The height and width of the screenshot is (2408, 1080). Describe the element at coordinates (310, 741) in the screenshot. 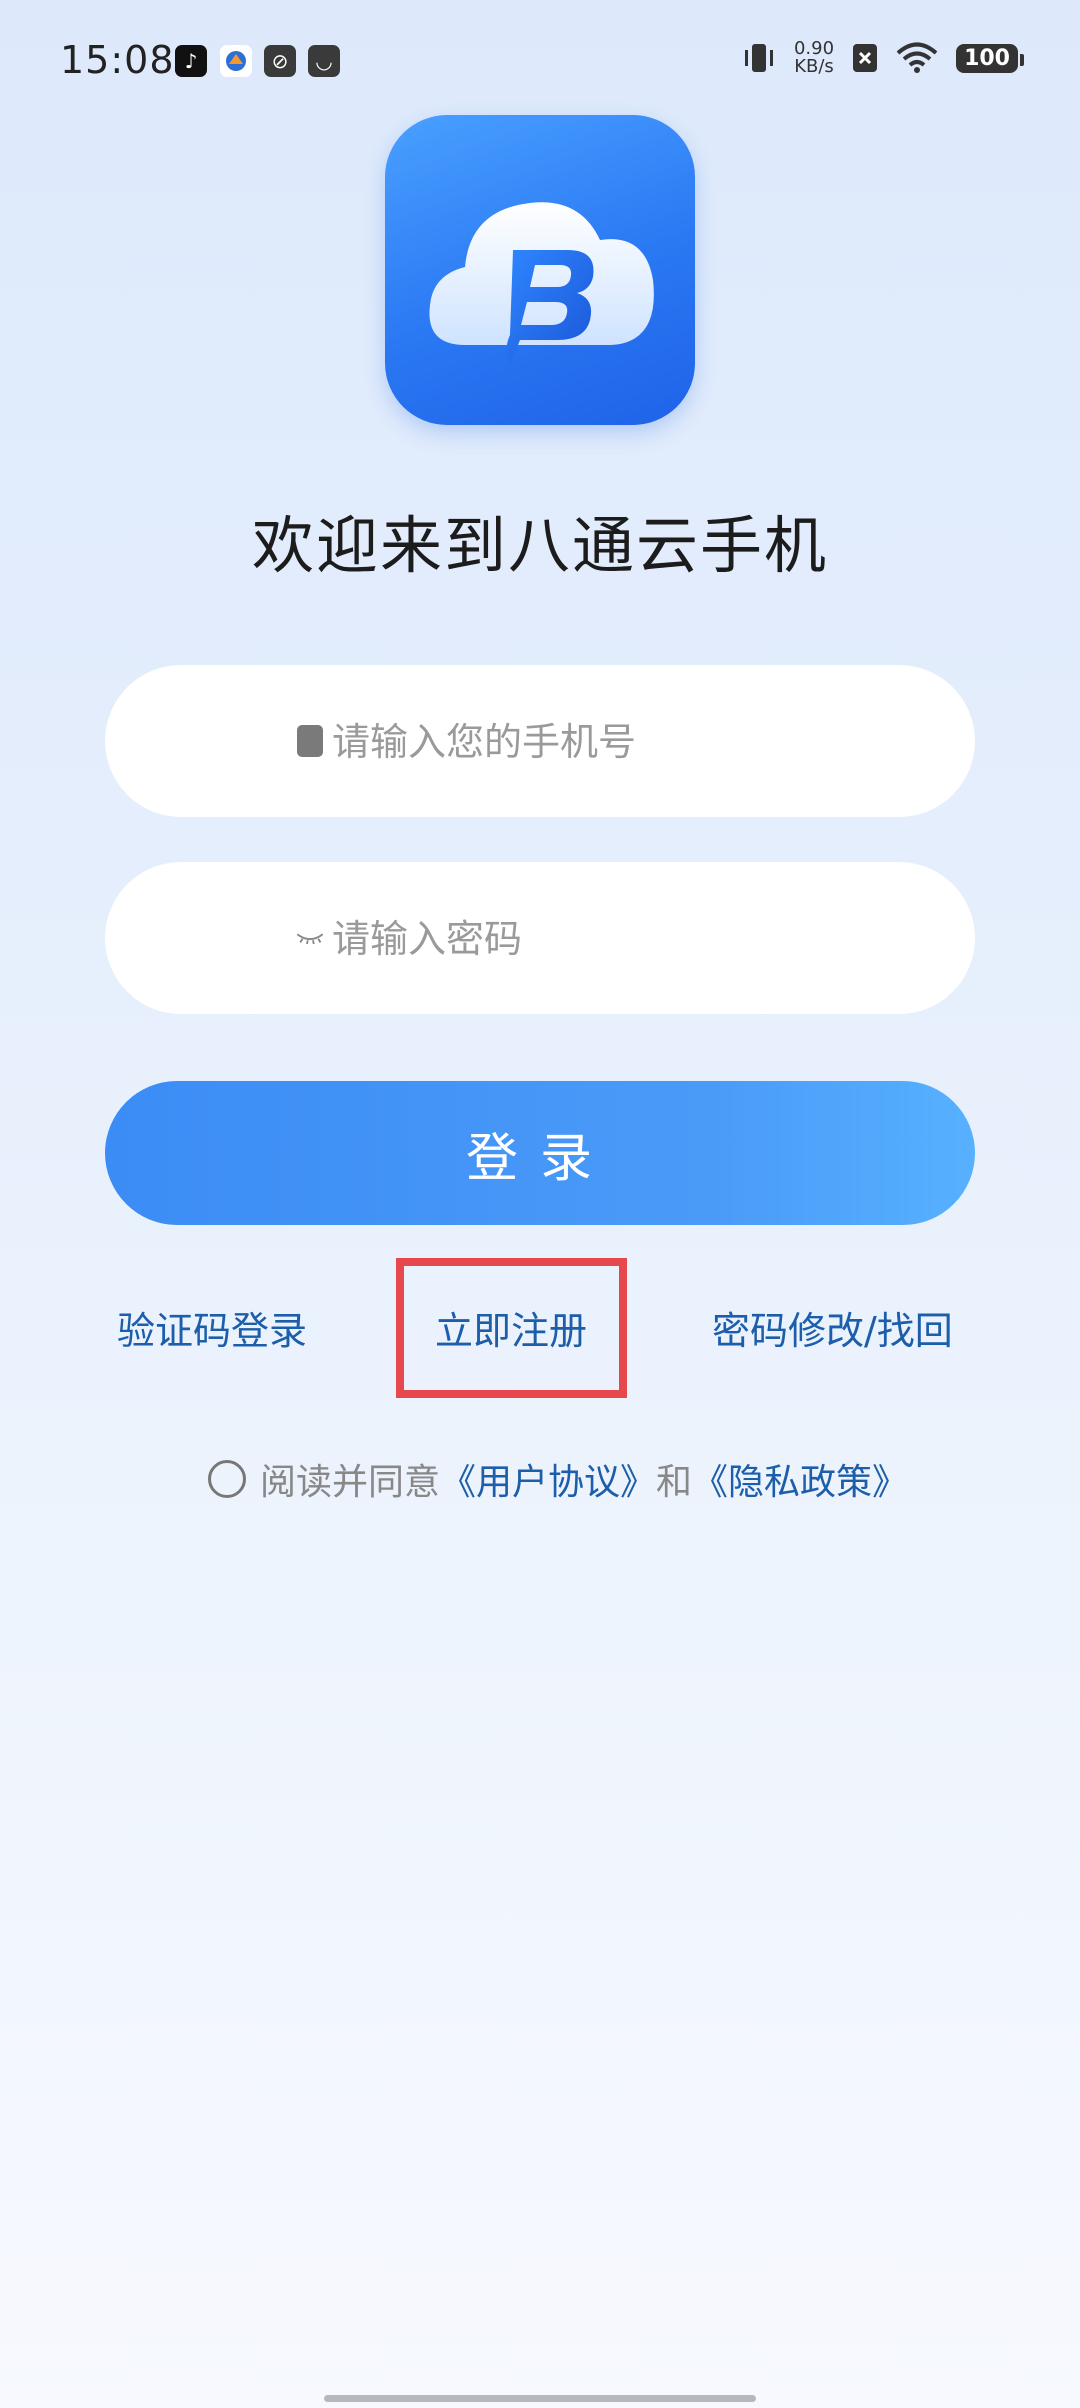

I see `phone-icon` at that location.